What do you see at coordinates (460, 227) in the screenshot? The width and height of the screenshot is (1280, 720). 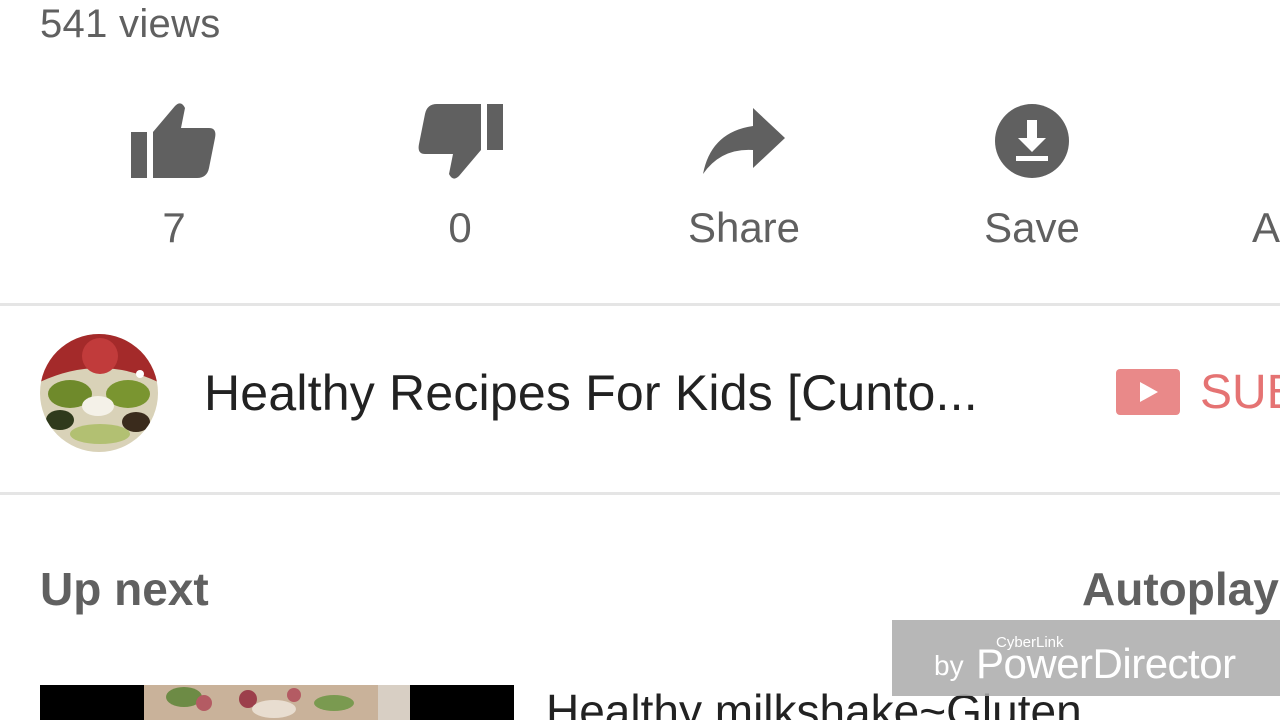 I see `dislike-count: 0` at bounding box center [460, 227].